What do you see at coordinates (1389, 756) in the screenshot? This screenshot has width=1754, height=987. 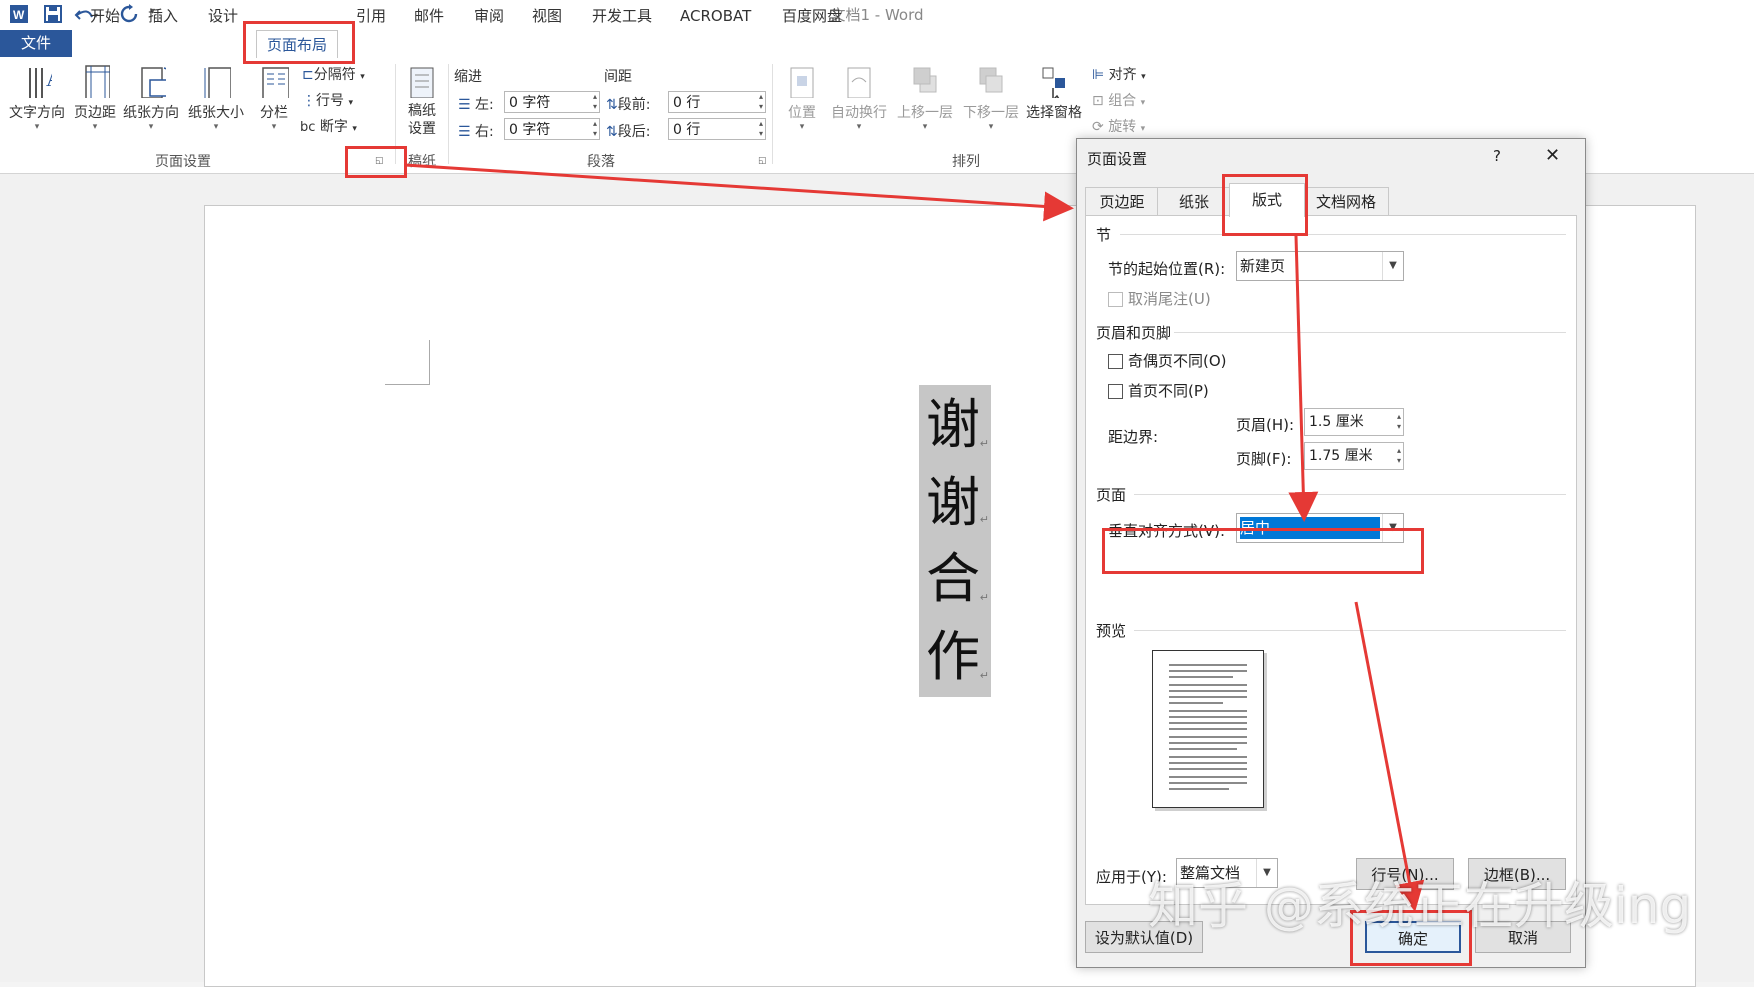 I see `arrow-to-ok` at bounding box center [1389, 756].